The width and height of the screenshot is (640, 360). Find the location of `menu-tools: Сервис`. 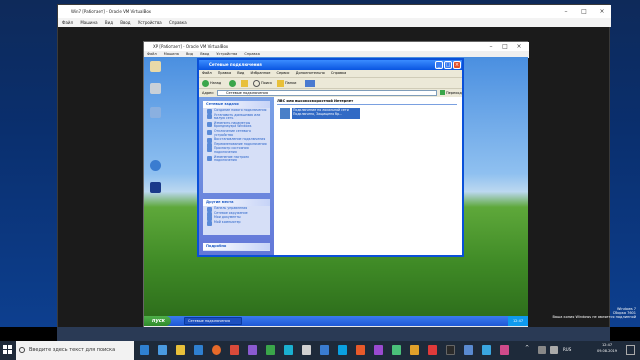

menu-tools: Сервис is located at coordinates (283, 73).